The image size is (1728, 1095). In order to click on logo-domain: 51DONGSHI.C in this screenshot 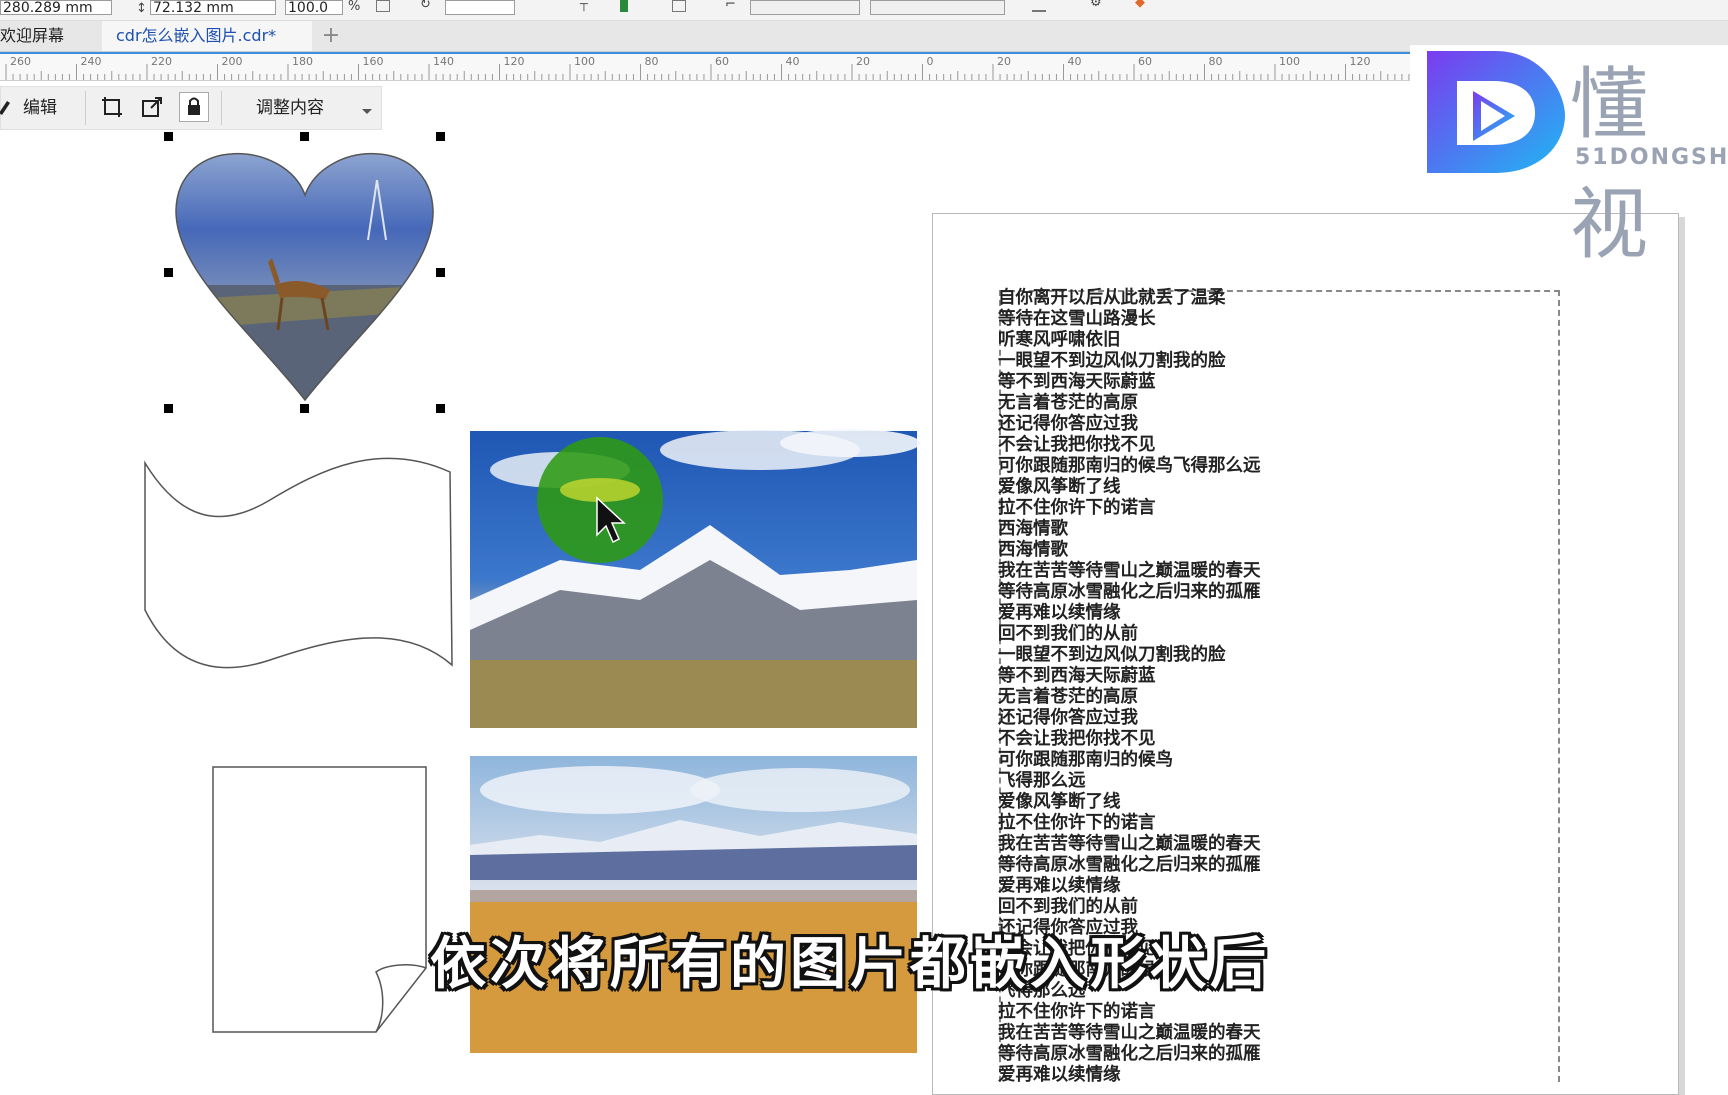, I will do `click(1651, 157)`.